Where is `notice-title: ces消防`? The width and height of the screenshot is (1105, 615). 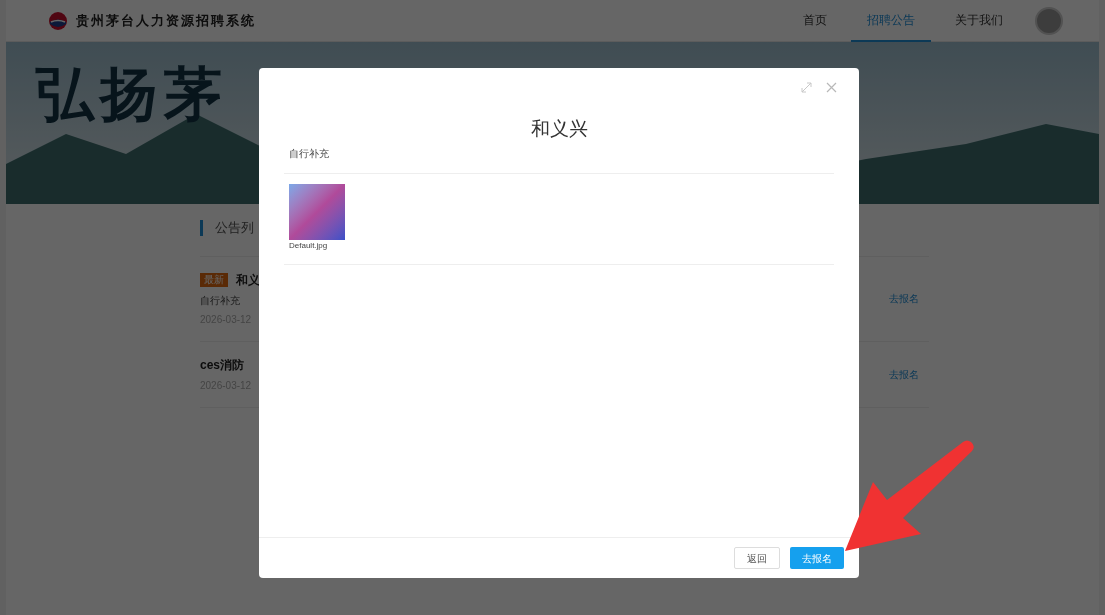 notice-title: ces消防 is located at coordinates (222, 364).